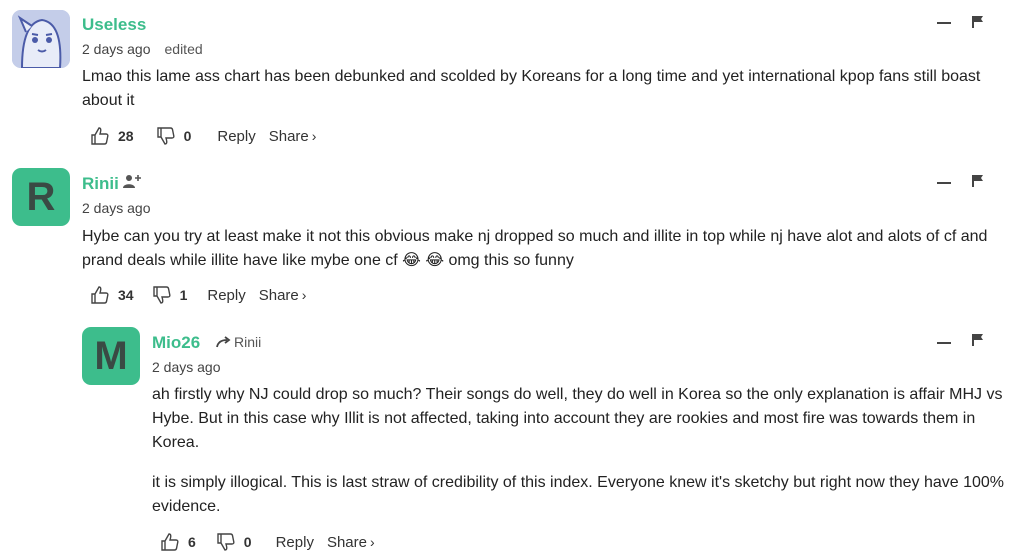 The height and width of the screenshot is (560, 1021). I want to click on comment-actions: 28 0 Reply Share ›, so click(203, 136).